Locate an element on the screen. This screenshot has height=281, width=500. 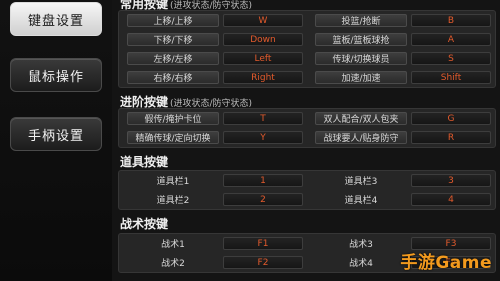
section-title-advanced-text: 进阶按键 is located at coordinates (144, 102).